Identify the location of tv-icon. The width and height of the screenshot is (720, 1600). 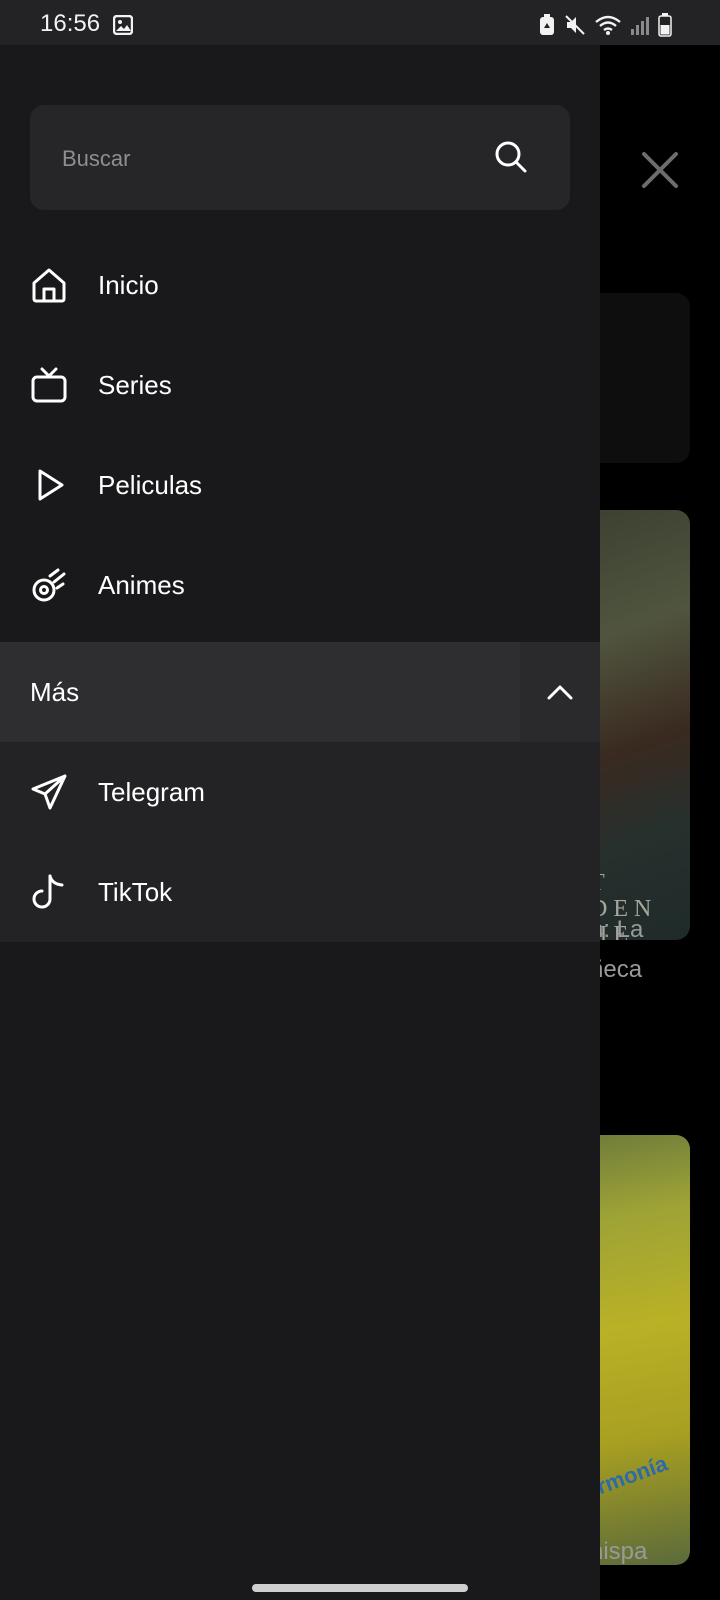
(49, 385).